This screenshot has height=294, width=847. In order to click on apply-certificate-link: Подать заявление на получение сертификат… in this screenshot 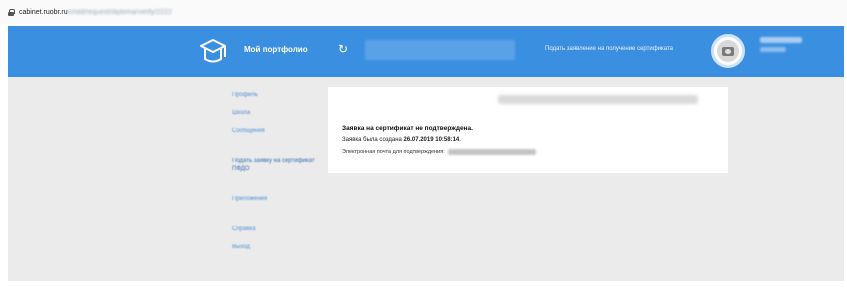, I will do `click(609, 49)`.